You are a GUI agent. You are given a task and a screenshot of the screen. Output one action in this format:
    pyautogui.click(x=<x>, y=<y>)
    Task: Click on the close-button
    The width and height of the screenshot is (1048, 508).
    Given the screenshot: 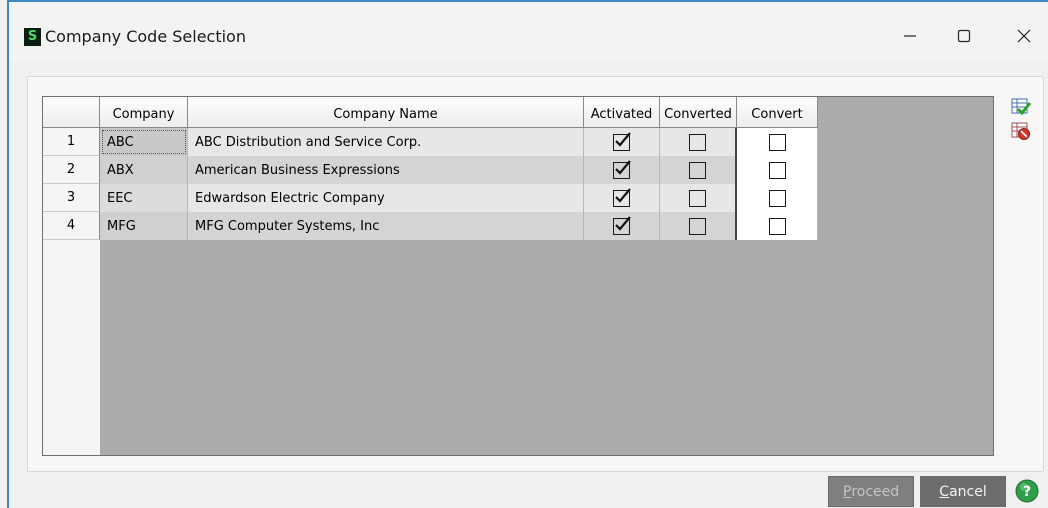 What is the action you would take?
    pyautogui.click(x=1024, y=36)
    